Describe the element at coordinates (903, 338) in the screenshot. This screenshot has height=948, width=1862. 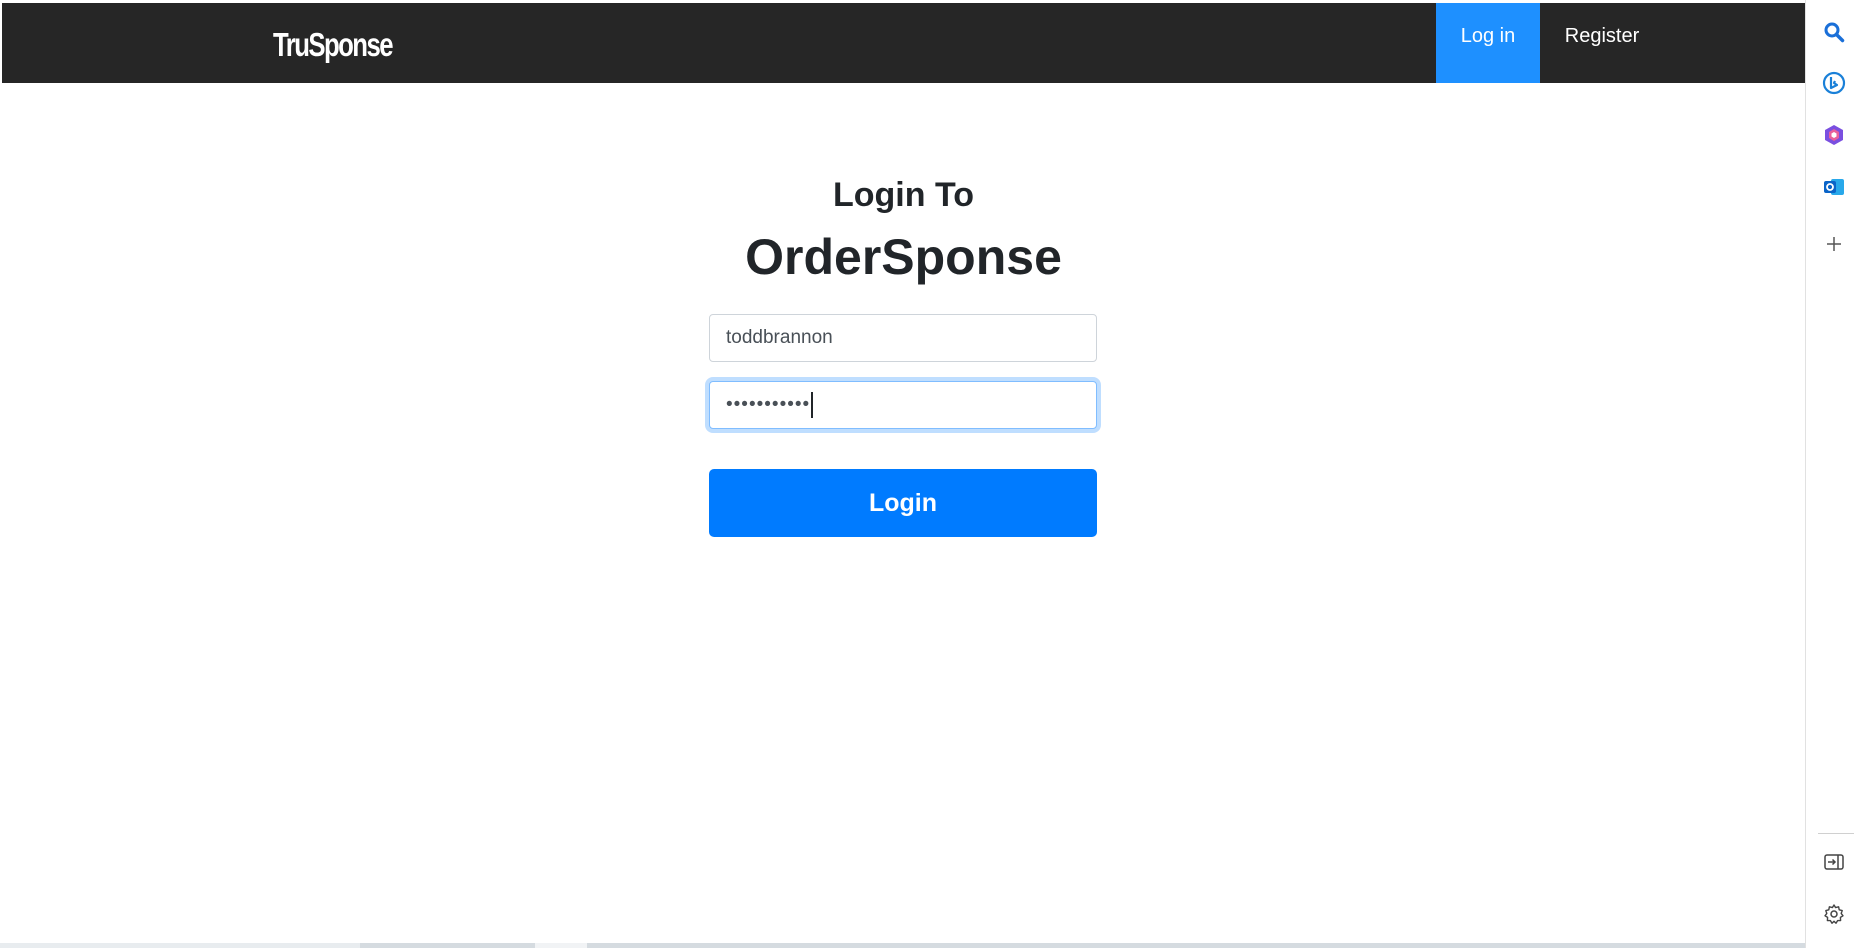
I see `username-input: toddbrannon` at that location.